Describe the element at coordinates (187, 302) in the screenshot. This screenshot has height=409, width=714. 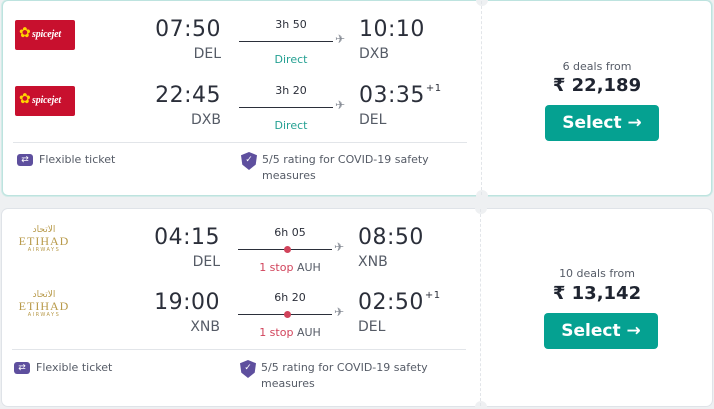
I see `departure-time: 19:00` at that location.